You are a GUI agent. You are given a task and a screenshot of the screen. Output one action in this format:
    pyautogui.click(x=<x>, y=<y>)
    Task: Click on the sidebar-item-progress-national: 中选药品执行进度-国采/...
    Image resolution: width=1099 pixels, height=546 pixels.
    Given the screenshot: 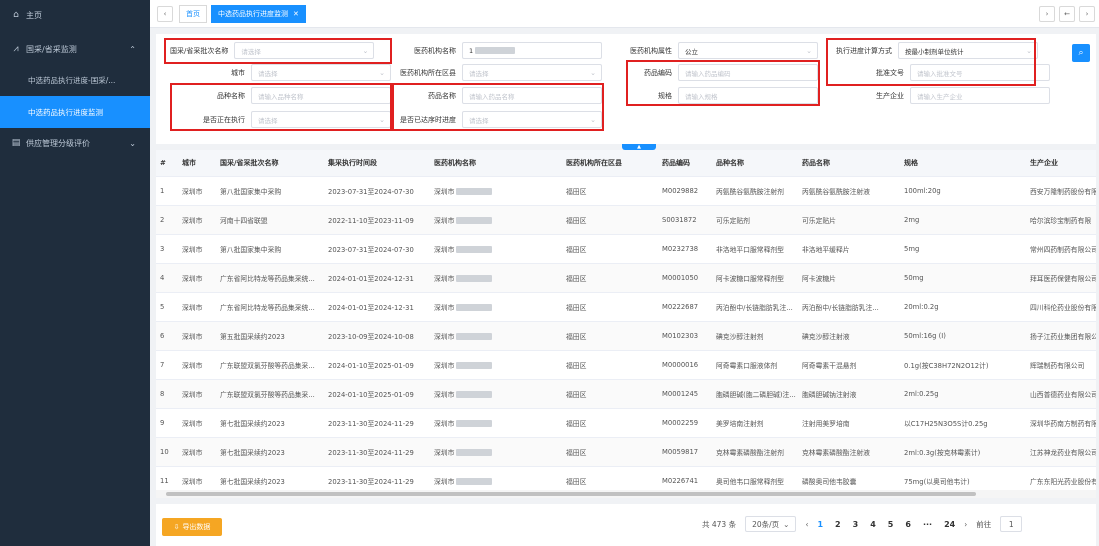 What is the action you would take?
    pyautogui.click(x=75, y=80)
    